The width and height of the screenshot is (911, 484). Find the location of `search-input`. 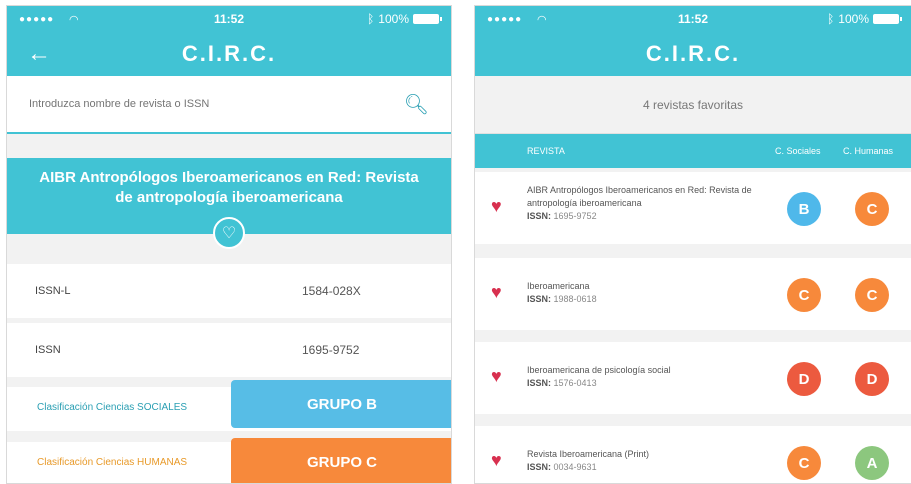

search-input is located at coordinates (216, 104).